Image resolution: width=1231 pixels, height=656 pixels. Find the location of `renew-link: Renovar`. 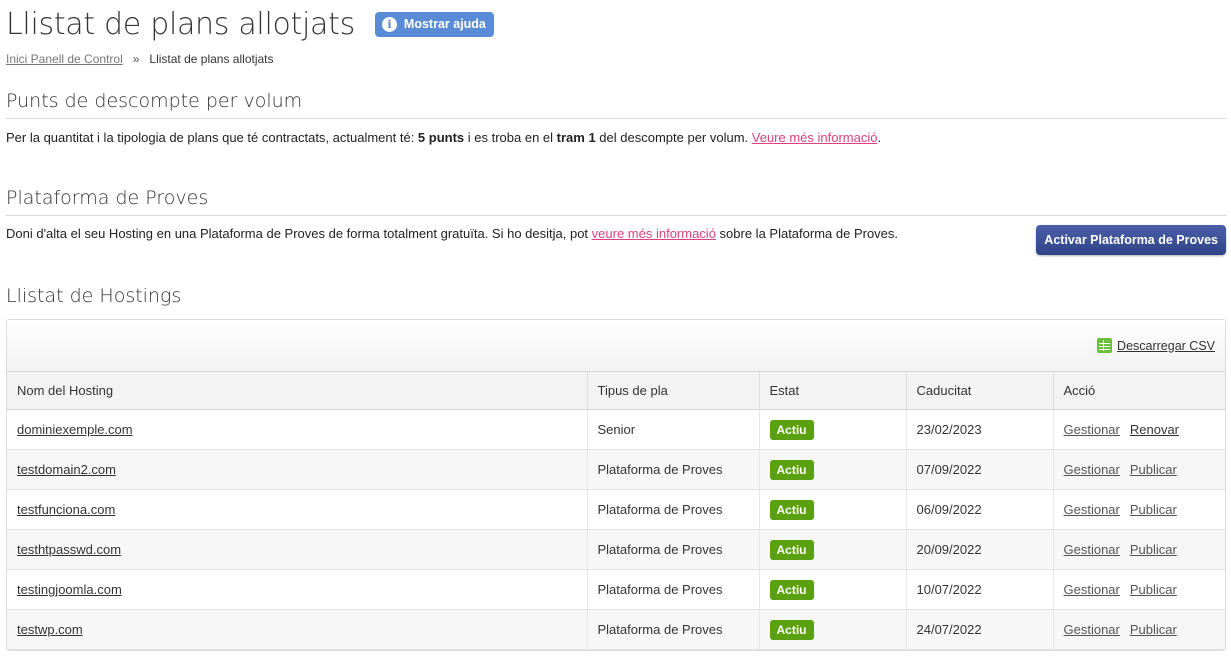

renew-link: Renovar is located at coordinates (1154, 429).